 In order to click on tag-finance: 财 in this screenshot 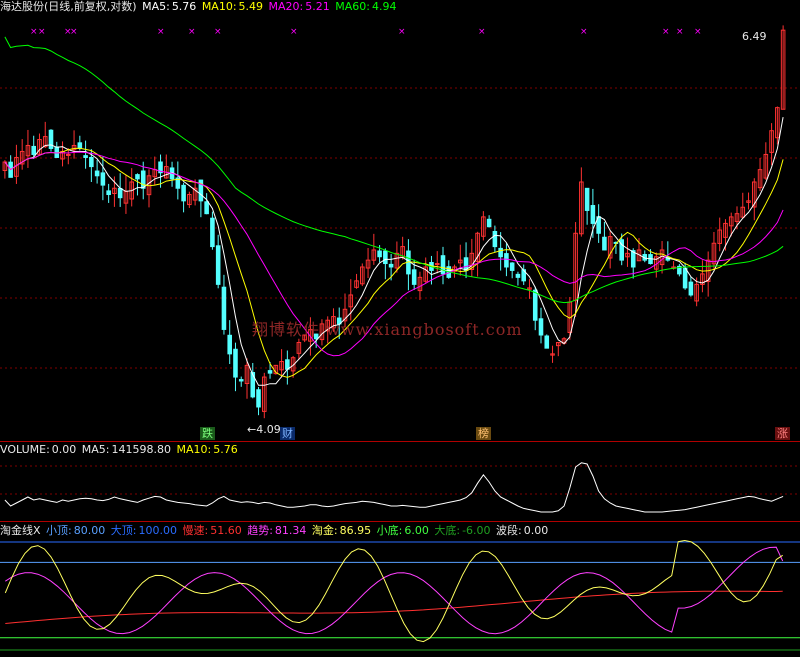, I will do `click(287, 433)`.